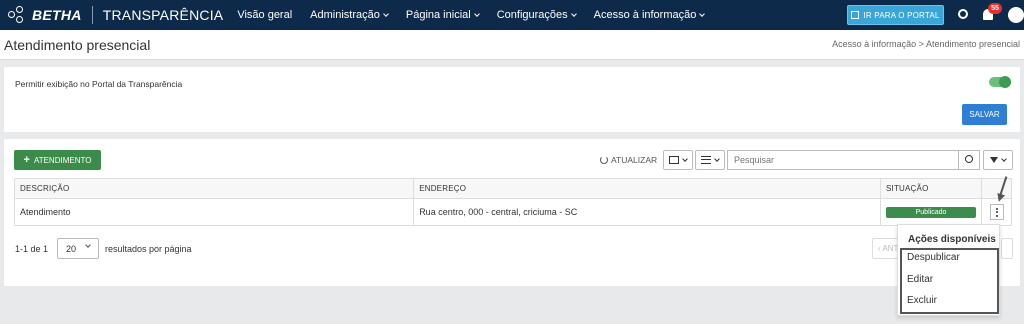 The height and width of the screenshot is (324, 1024). What do you see at coordinates (92, 15) in the screenshot?
I see `brand-divider` at bounding box center [92, 15].